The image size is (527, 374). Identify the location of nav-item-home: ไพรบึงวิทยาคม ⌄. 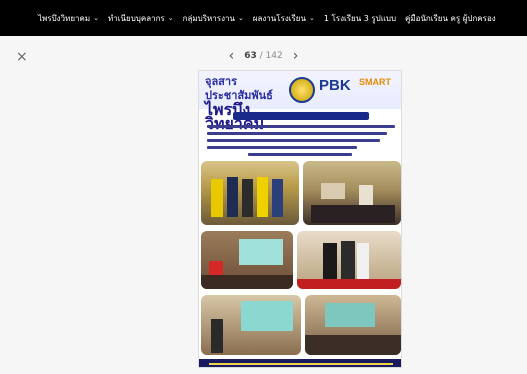
(68, 18).